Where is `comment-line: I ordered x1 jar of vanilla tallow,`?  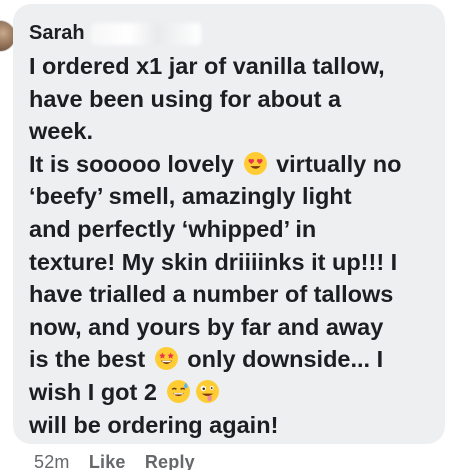
comment-line: I ordered x1 jar of vanilla tallow, is located at coordinates (207, 66).